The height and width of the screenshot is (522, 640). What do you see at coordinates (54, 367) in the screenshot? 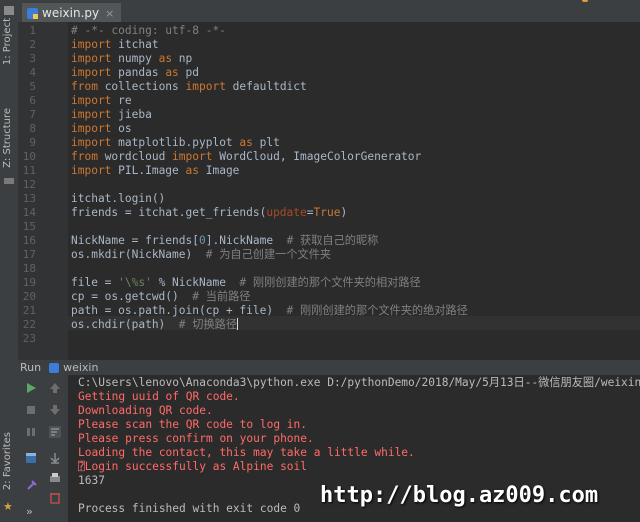
I see `python-run-config-icon` at bounding box center [54, 367].